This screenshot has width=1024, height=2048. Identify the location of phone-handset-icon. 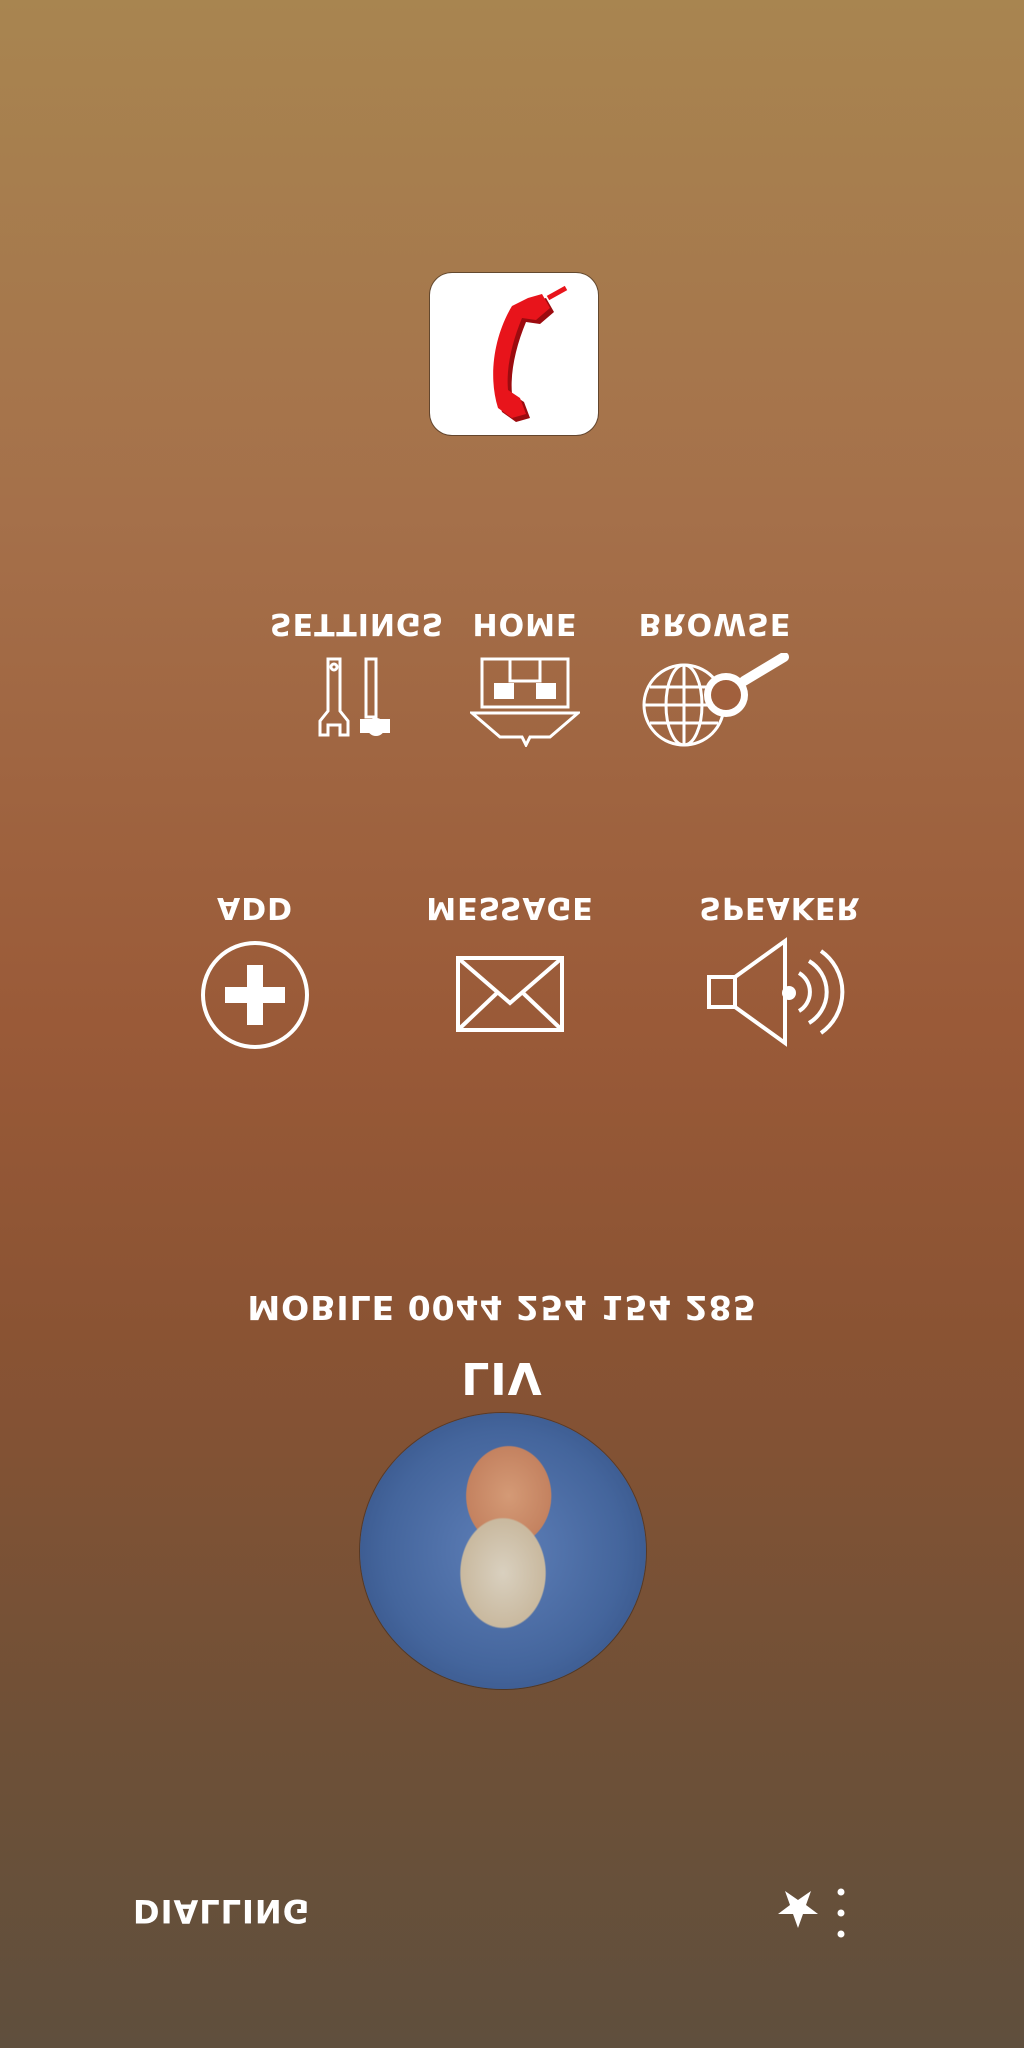
(530, 353).